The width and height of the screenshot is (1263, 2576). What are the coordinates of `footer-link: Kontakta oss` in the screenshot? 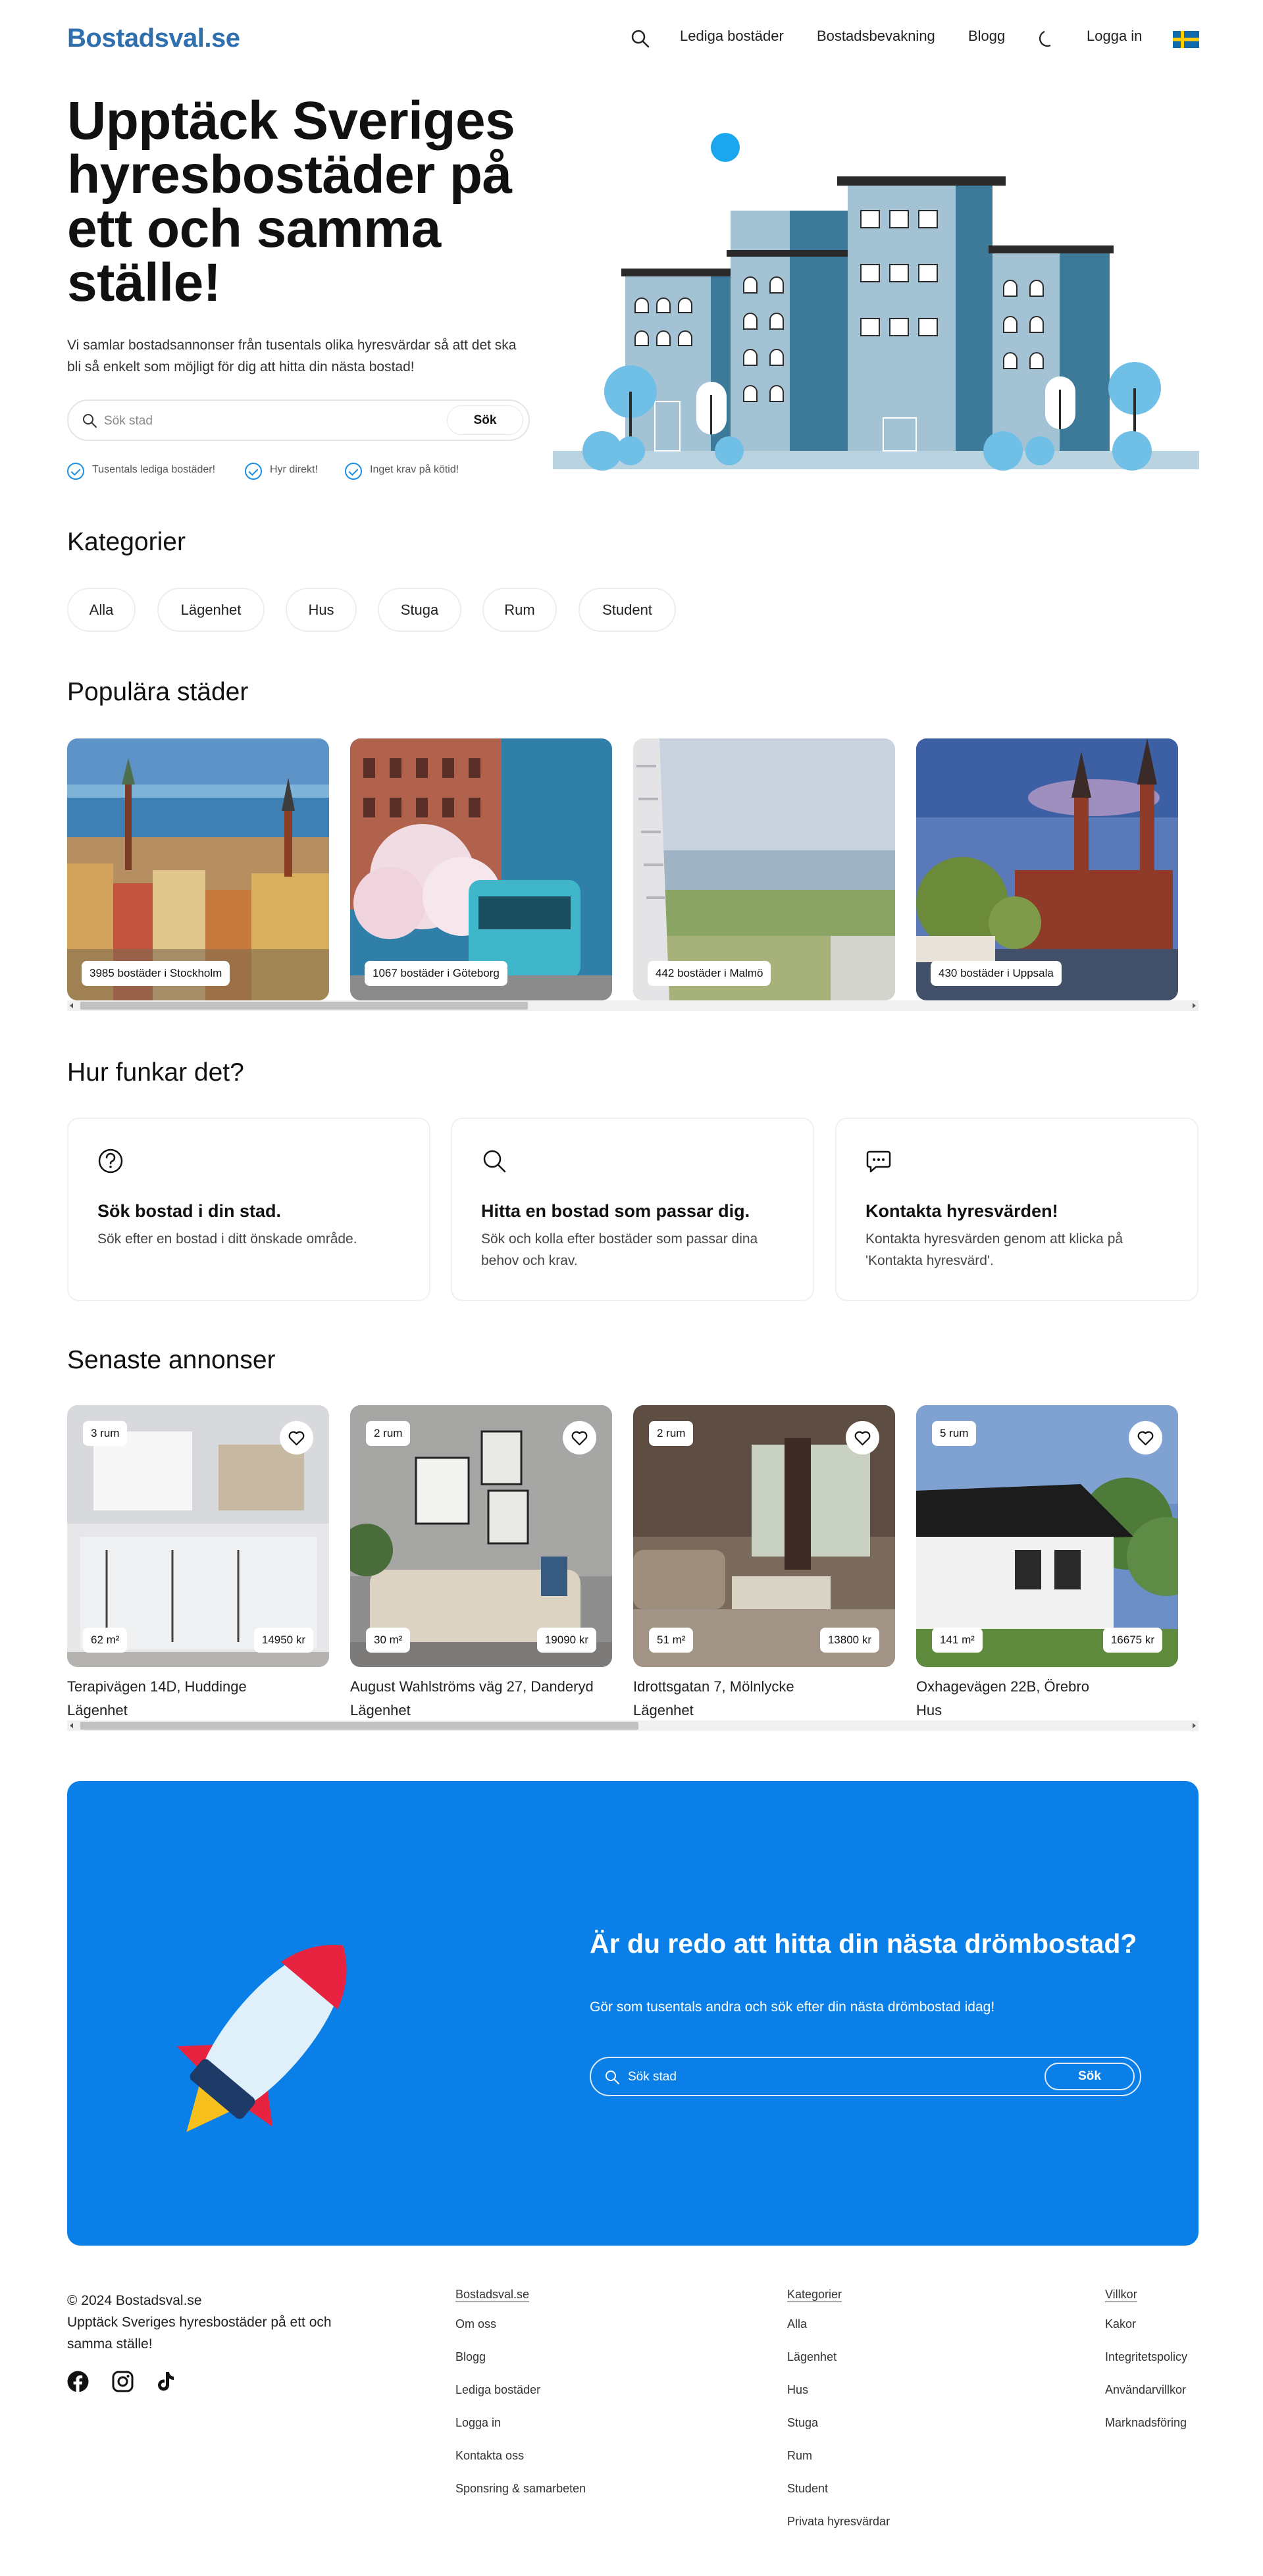 It's located at (520, 2456).